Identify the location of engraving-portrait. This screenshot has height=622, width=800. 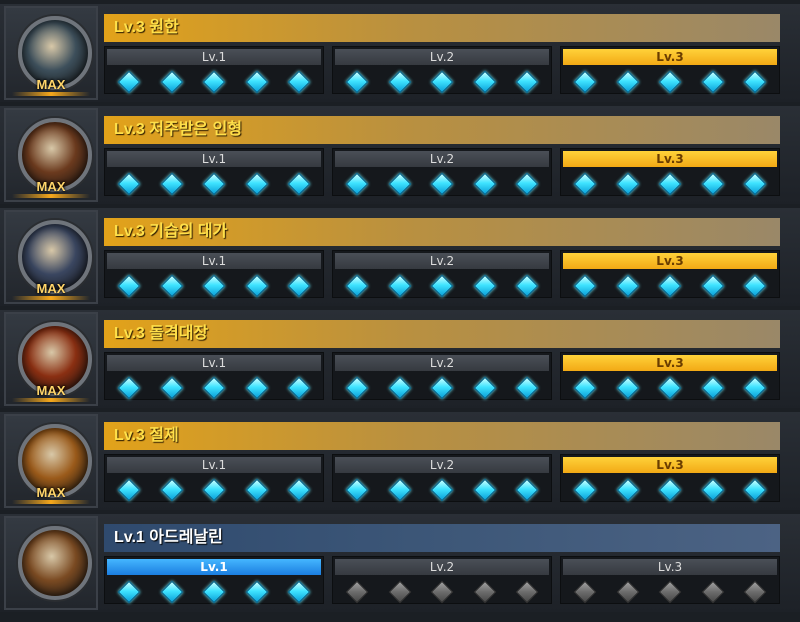
(51, 563).